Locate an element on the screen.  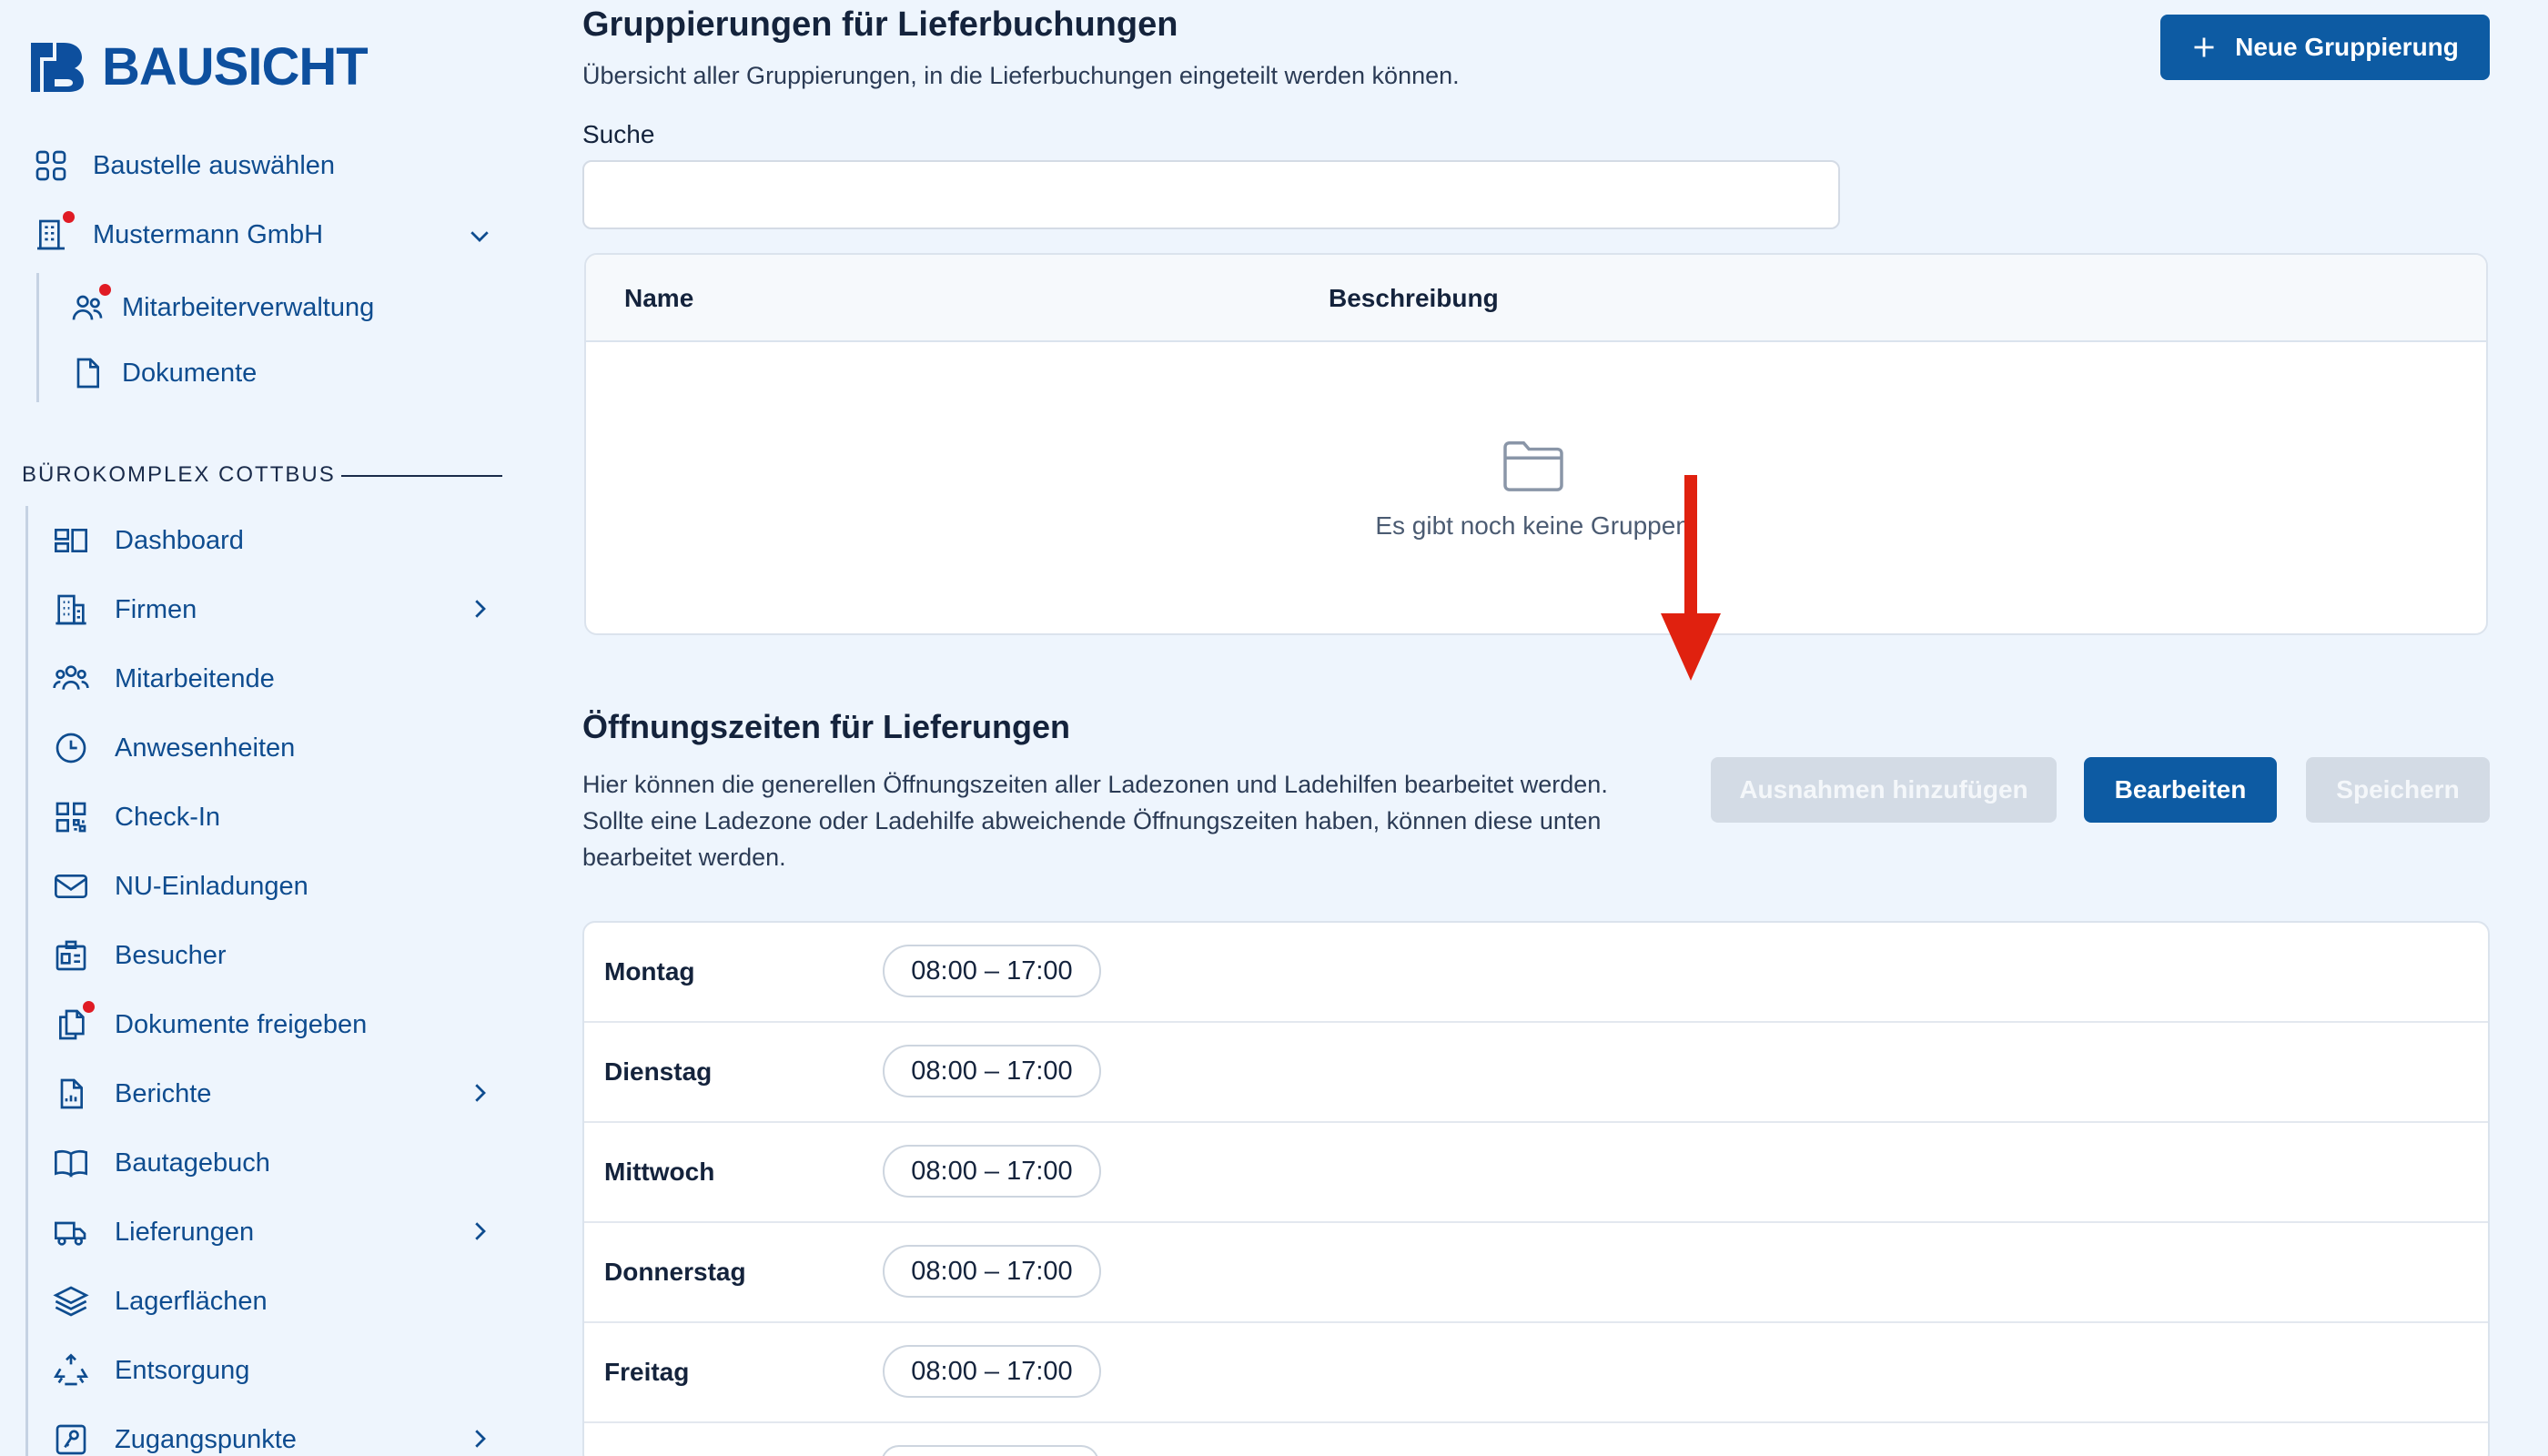
nav-mitarbeitende: Mitarbeitende is located at coordinates (163, 679).